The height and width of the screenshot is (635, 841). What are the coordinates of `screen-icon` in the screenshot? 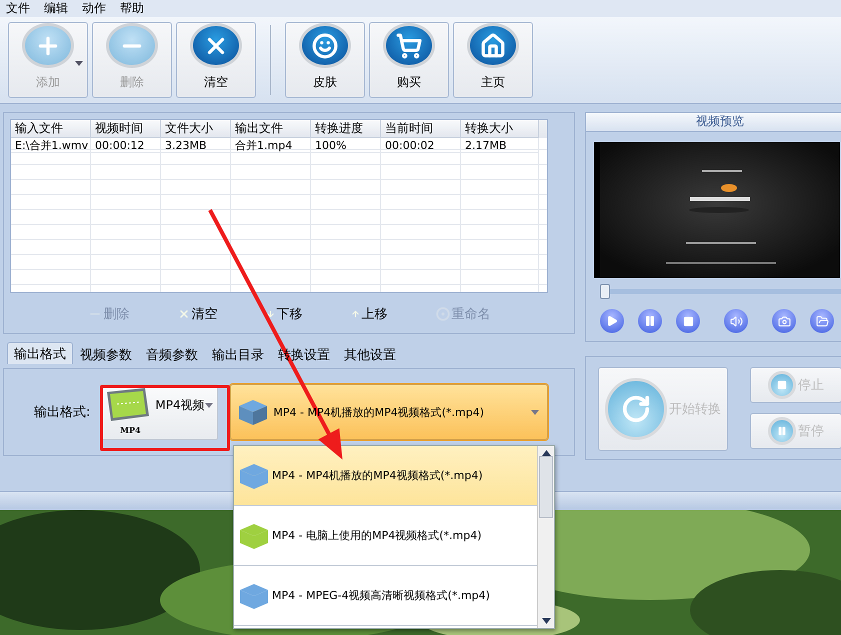 It's located at (128, 405).